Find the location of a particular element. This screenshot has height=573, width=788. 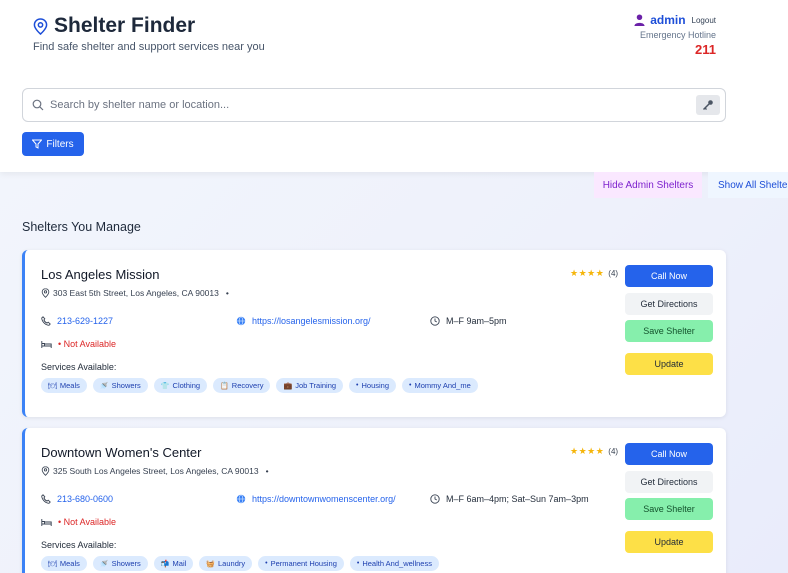

show-all-shelters-button: Show All Shelters is located at coordinates (748, 185).